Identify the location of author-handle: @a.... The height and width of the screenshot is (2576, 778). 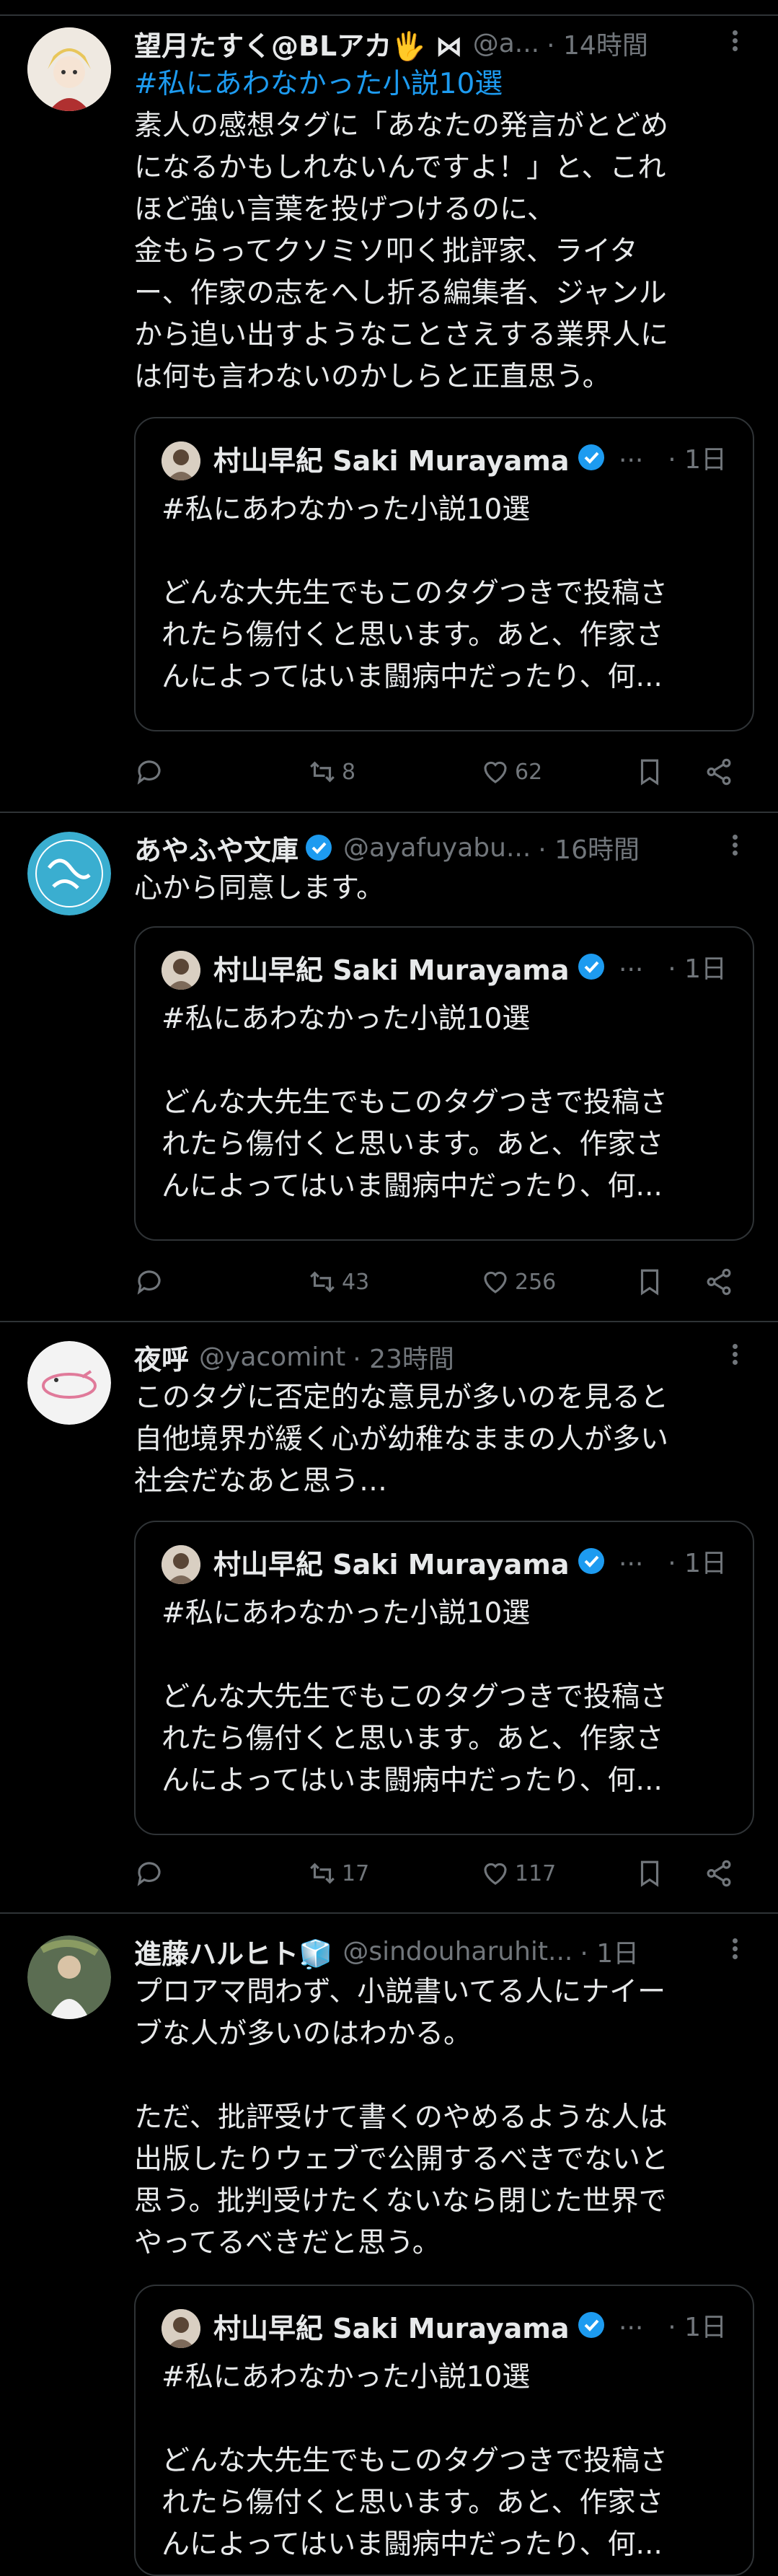
(506, 43).